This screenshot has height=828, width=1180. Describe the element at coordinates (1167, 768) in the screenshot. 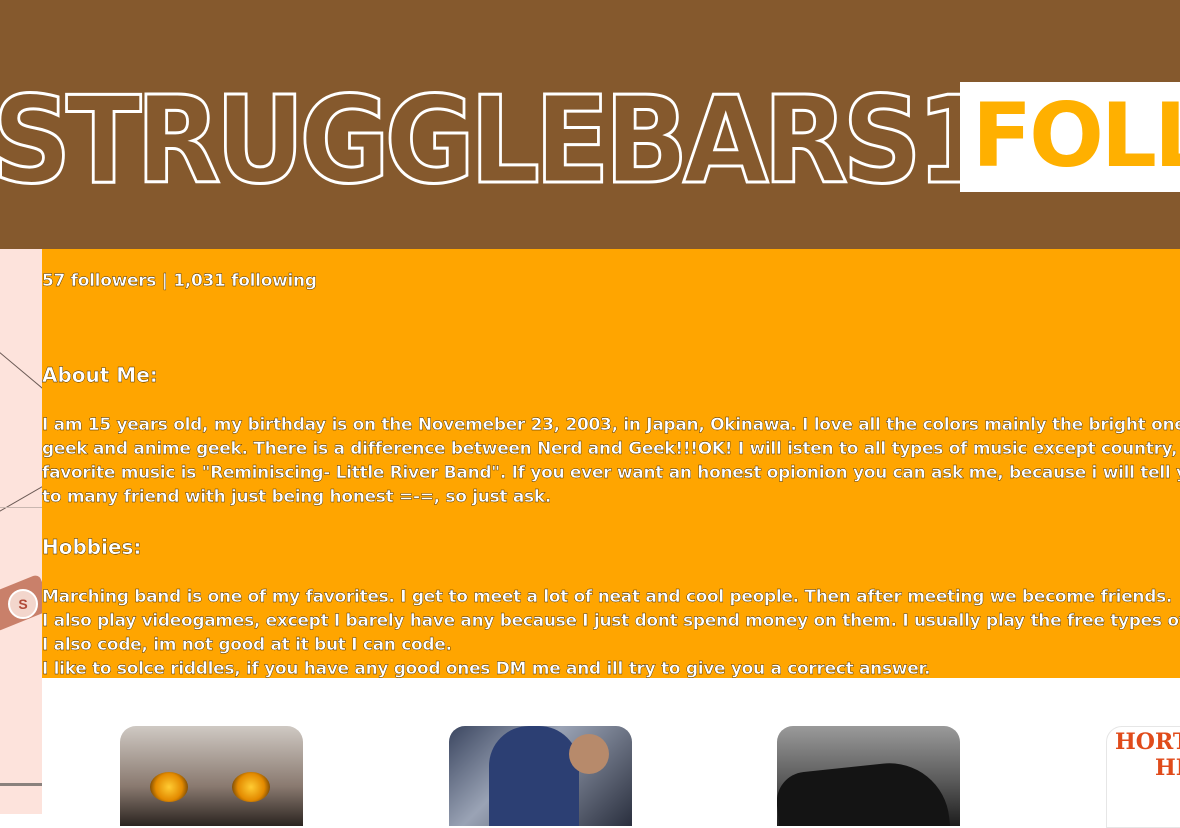

I see `book-cover-subtitle: HEA` at that location.